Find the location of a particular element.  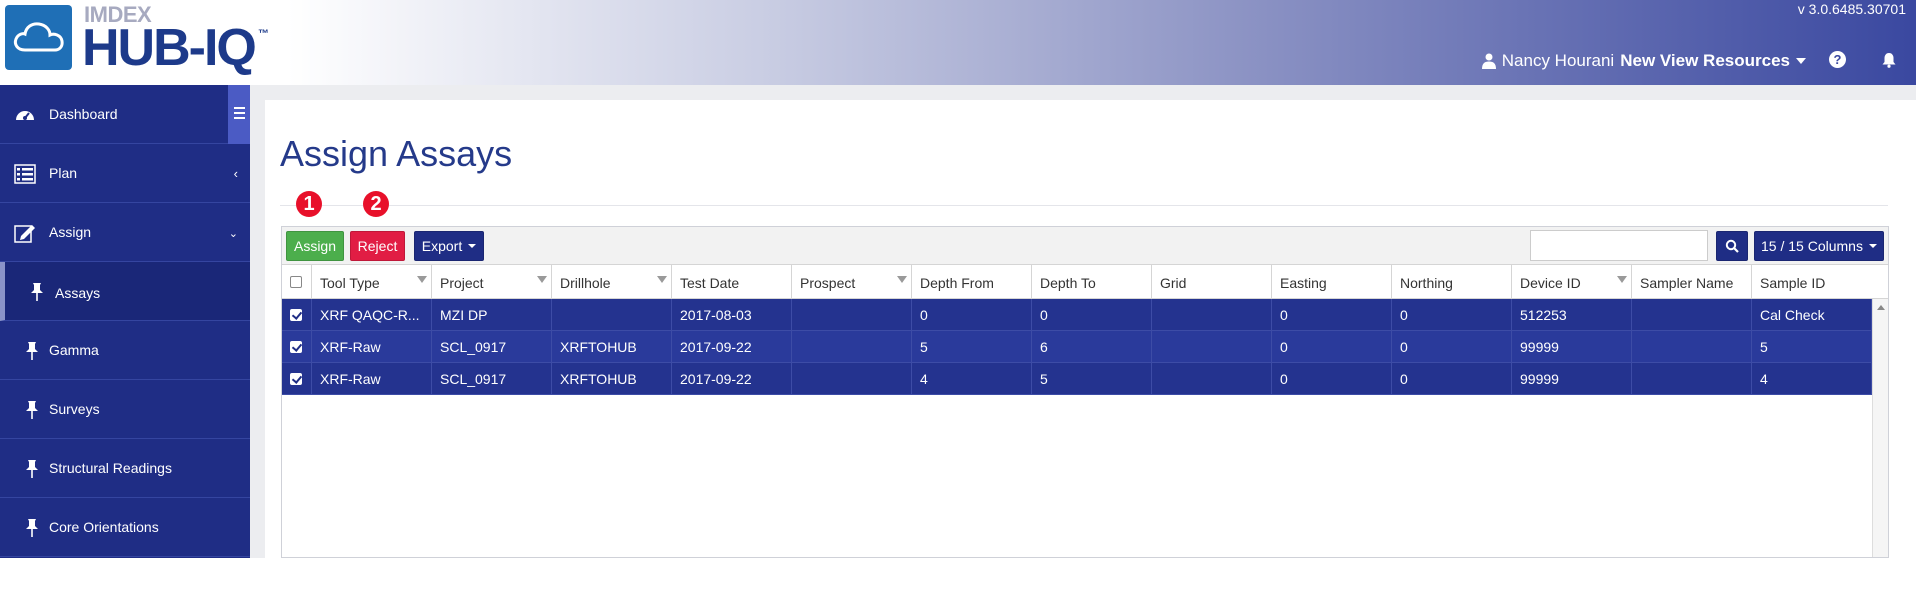

sidebar-item-core-orientations: Core Orientations is located at coordinates (125, 527).